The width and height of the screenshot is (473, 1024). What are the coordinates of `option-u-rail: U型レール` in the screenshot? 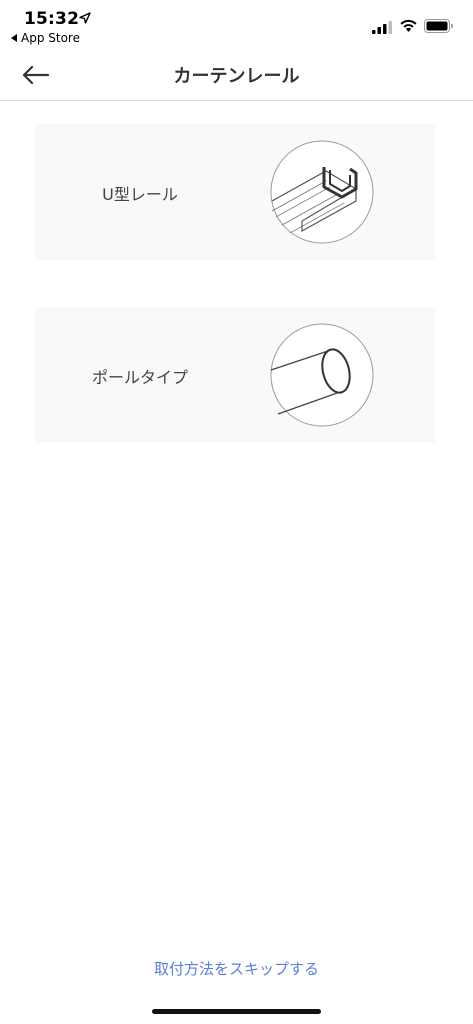 It's located at (235, 192).